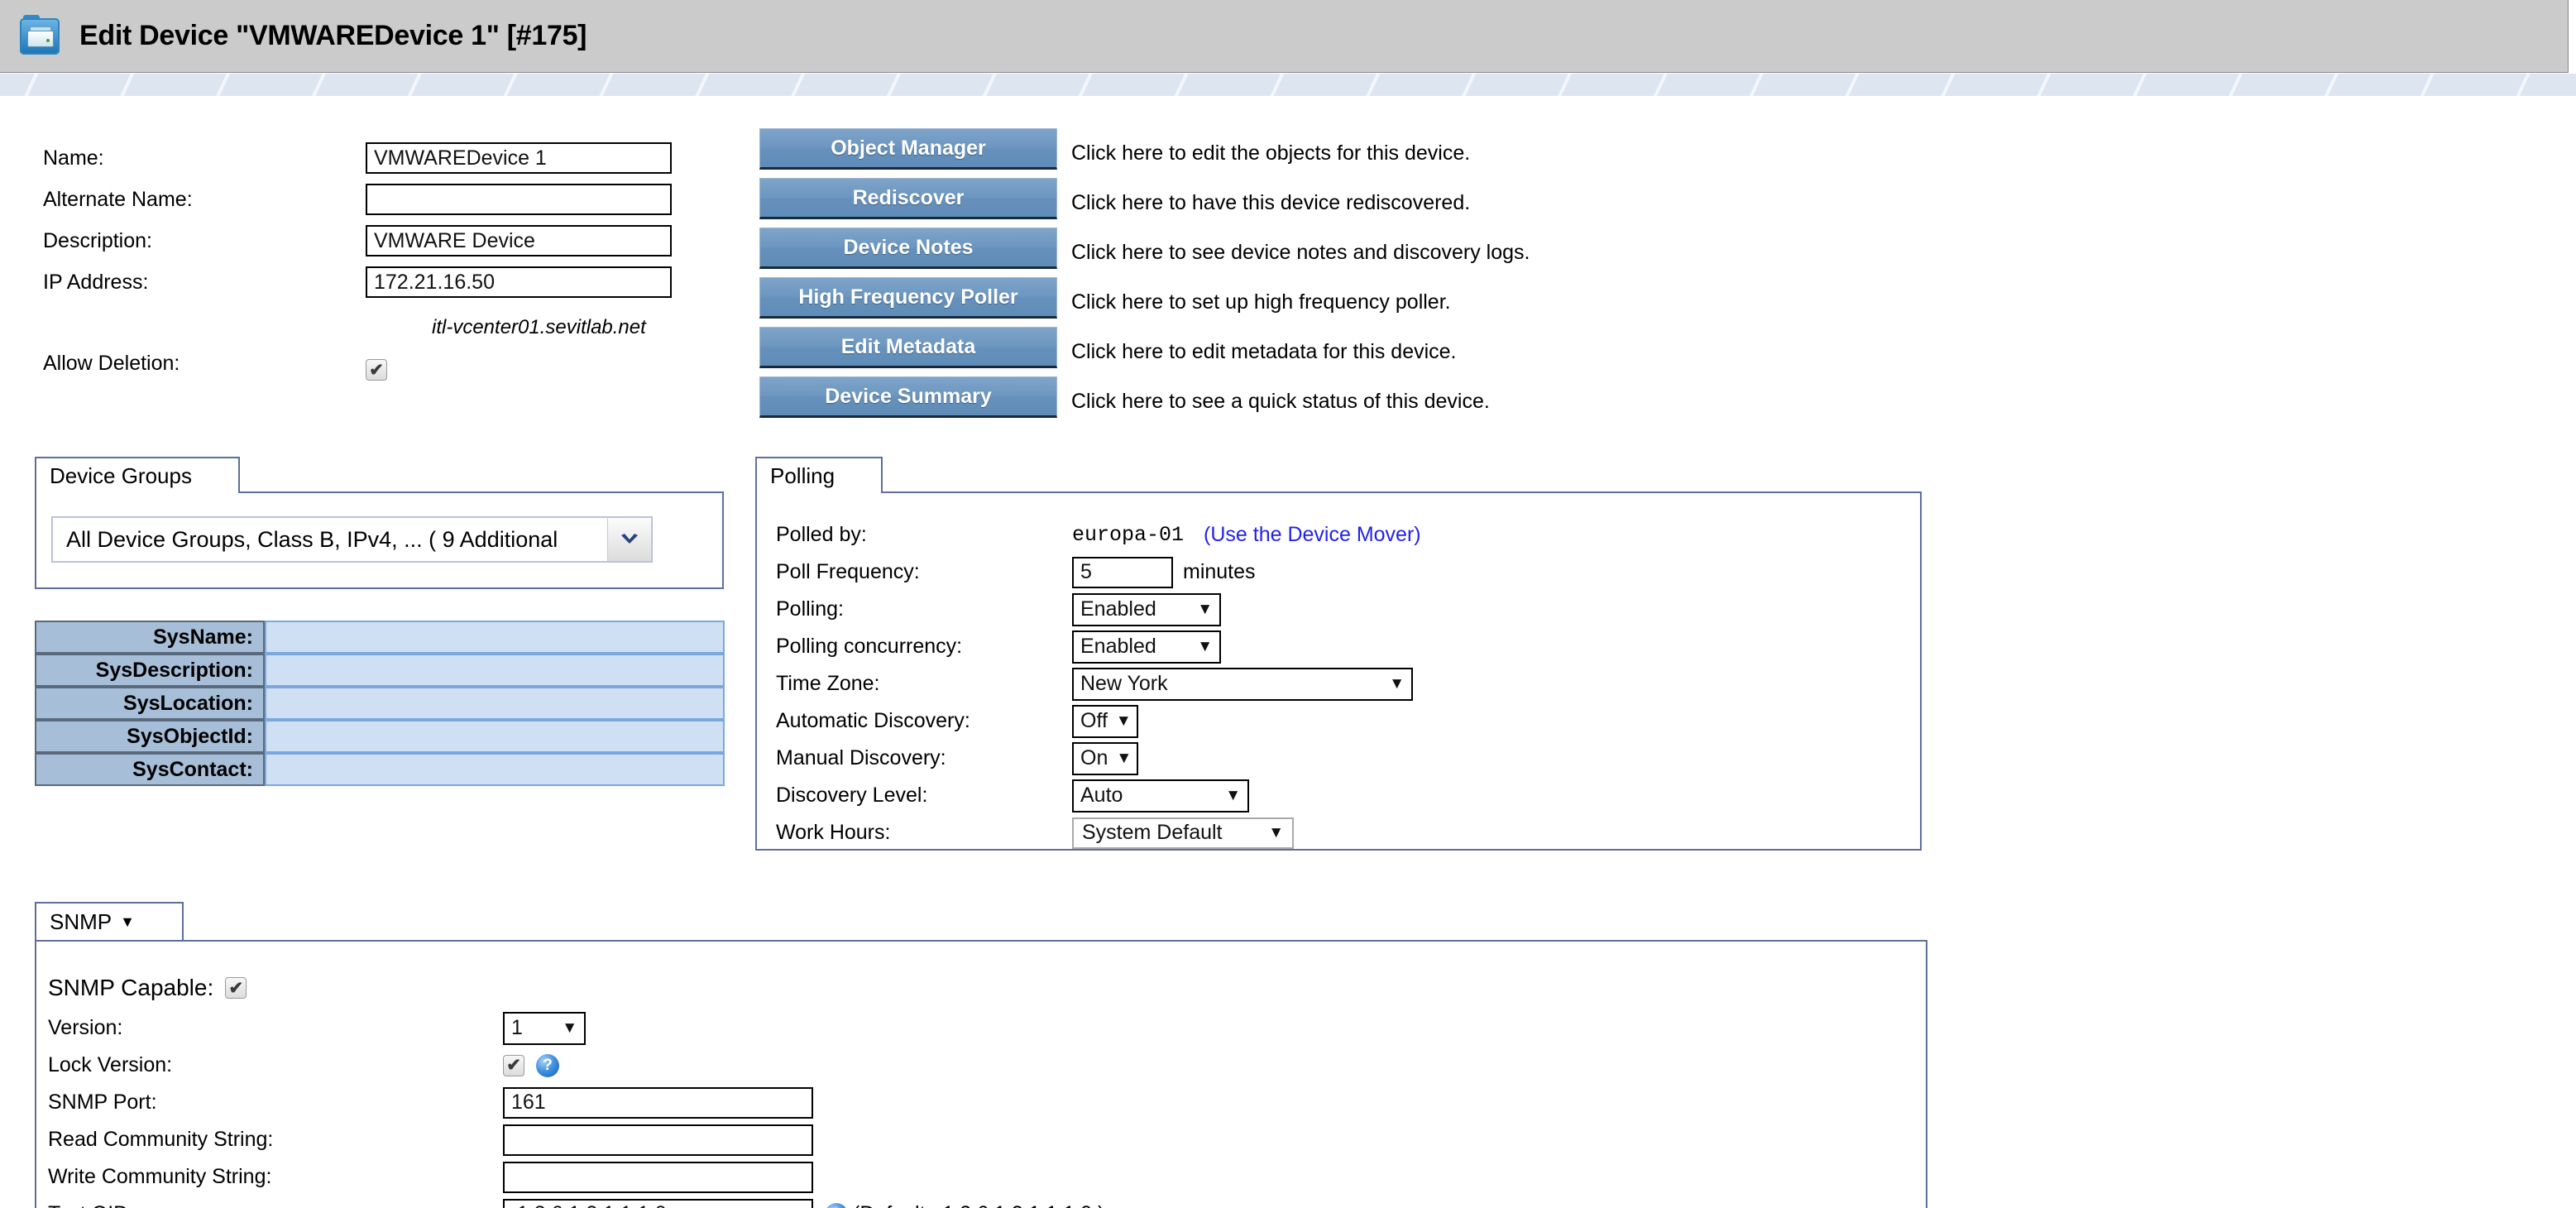 Image resolution: width=2576 pixels, height=1208 pixels. Describe the element at coordinates (861, 758) in the screenshot. I see `manual-discovery-label: Manual Discovery:` at that location.